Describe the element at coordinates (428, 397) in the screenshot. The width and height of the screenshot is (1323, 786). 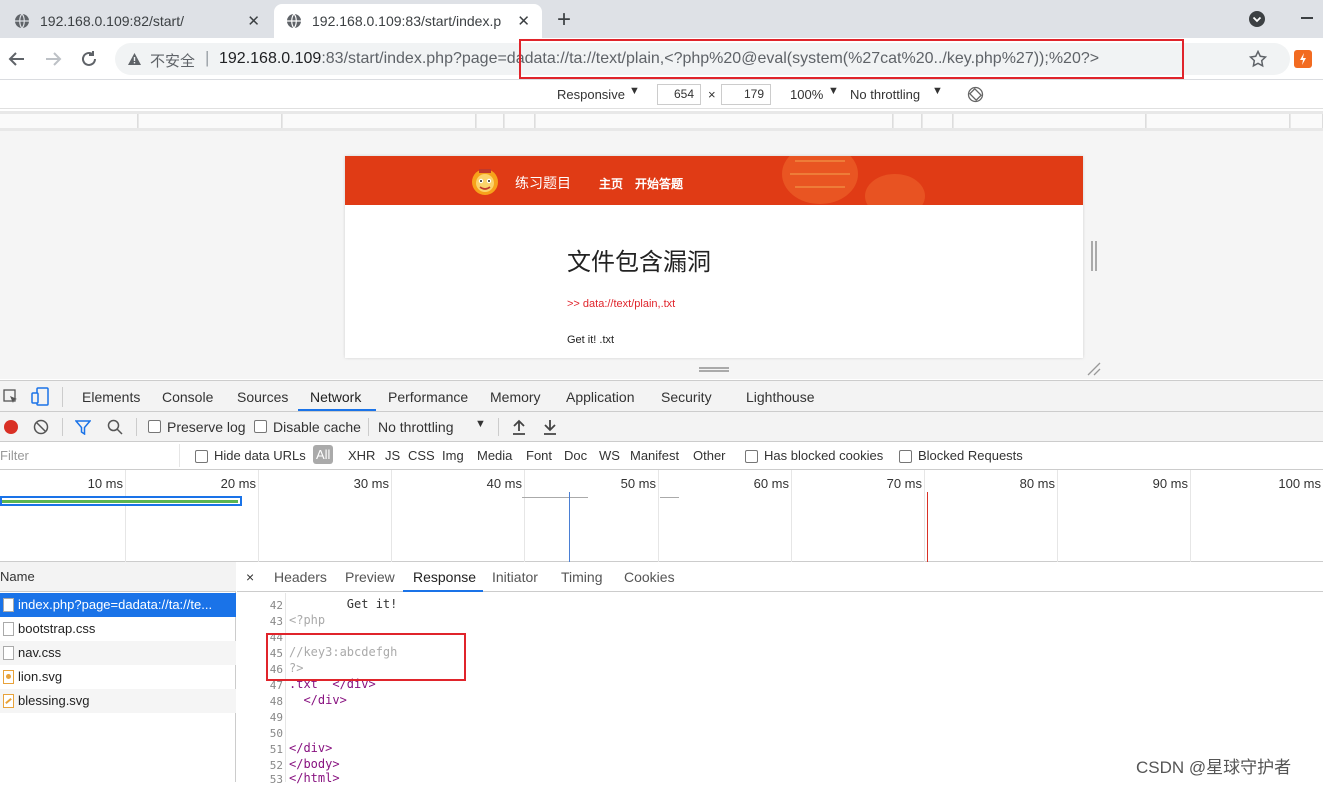
I see `tab-performance: Performance` at that location.